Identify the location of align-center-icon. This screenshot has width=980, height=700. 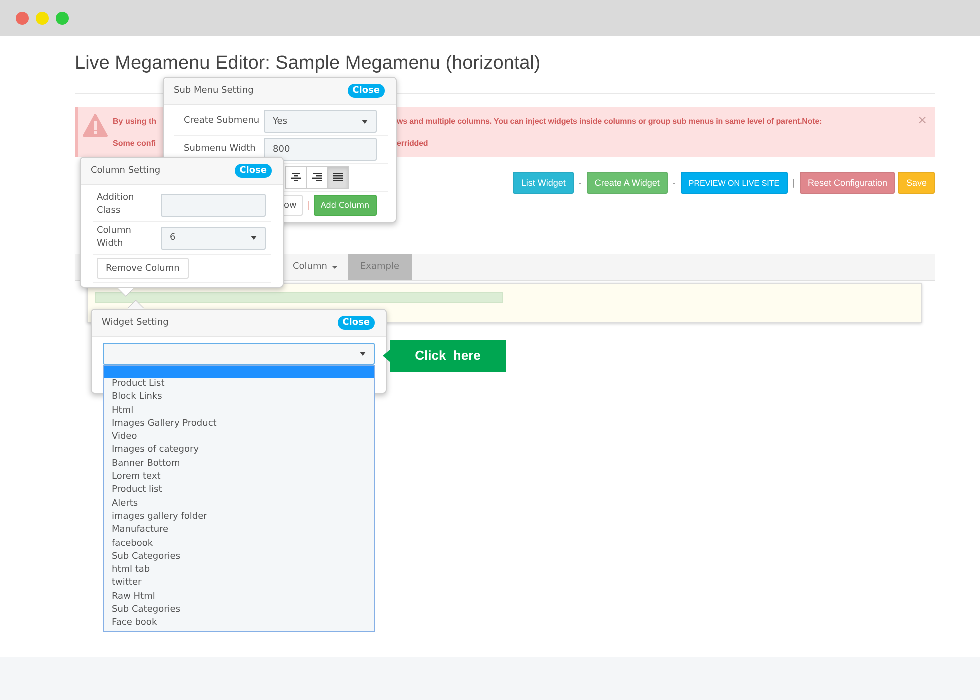
(296, 177).